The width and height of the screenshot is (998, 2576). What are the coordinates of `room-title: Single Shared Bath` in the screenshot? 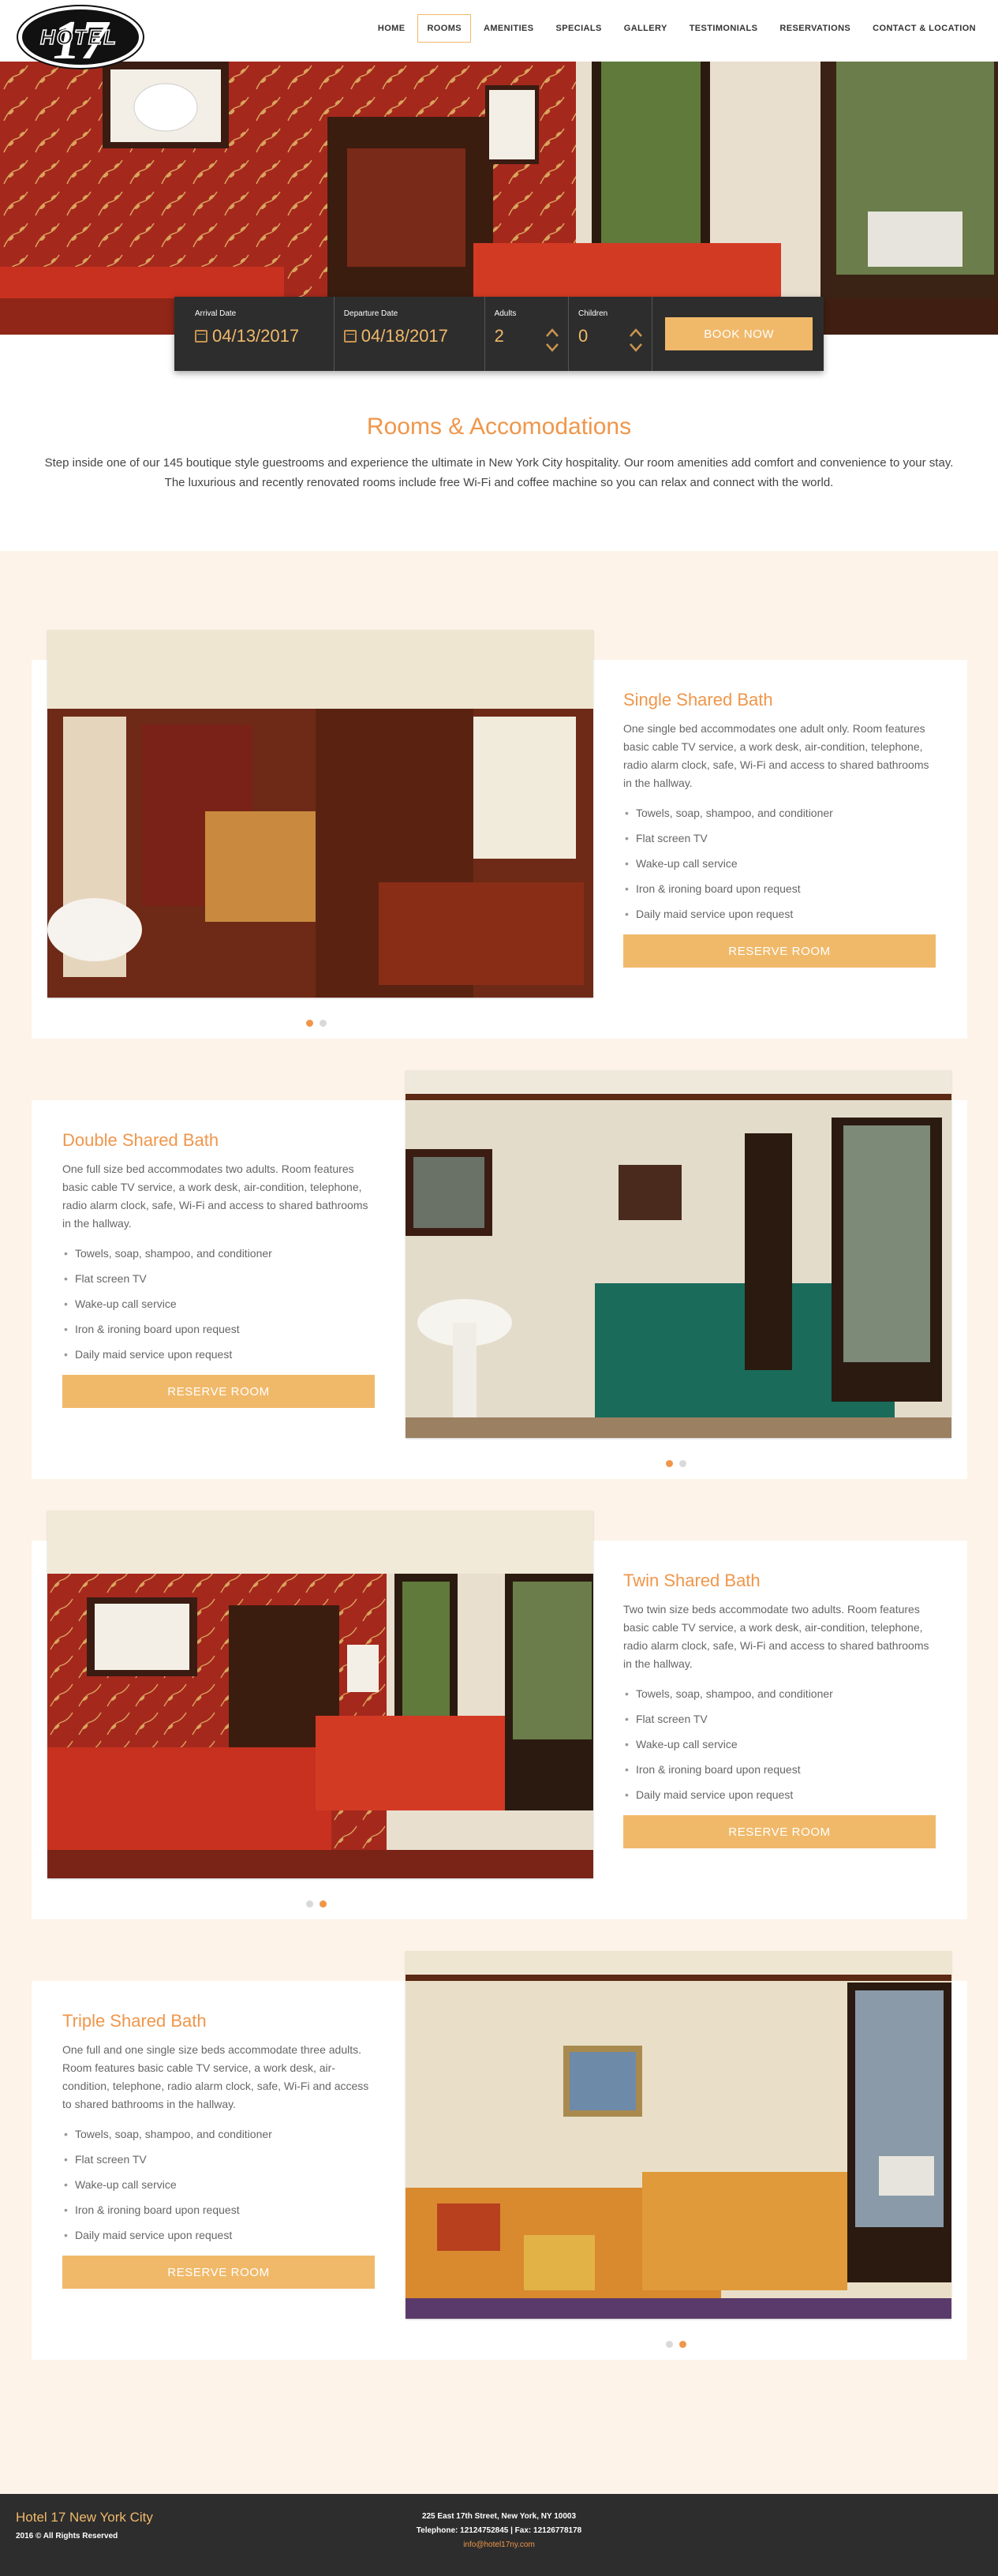 It's located at (698, 700).